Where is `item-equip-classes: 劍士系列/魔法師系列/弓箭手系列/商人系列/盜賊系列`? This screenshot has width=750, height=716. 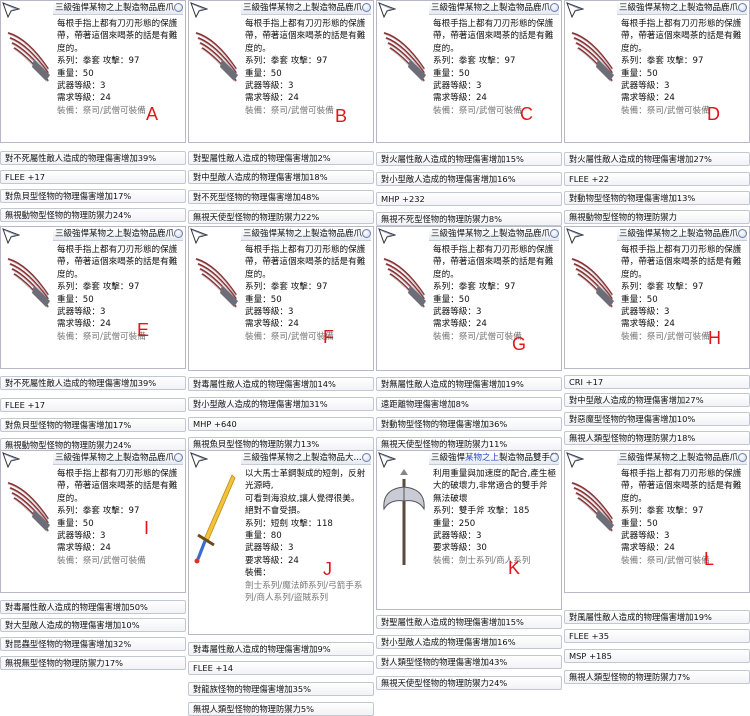 item-equip-classes: 劍士系列/魔法師系列/弓箭手系列/商人系列/盜賊系列 is located at coordinates (304, 592).